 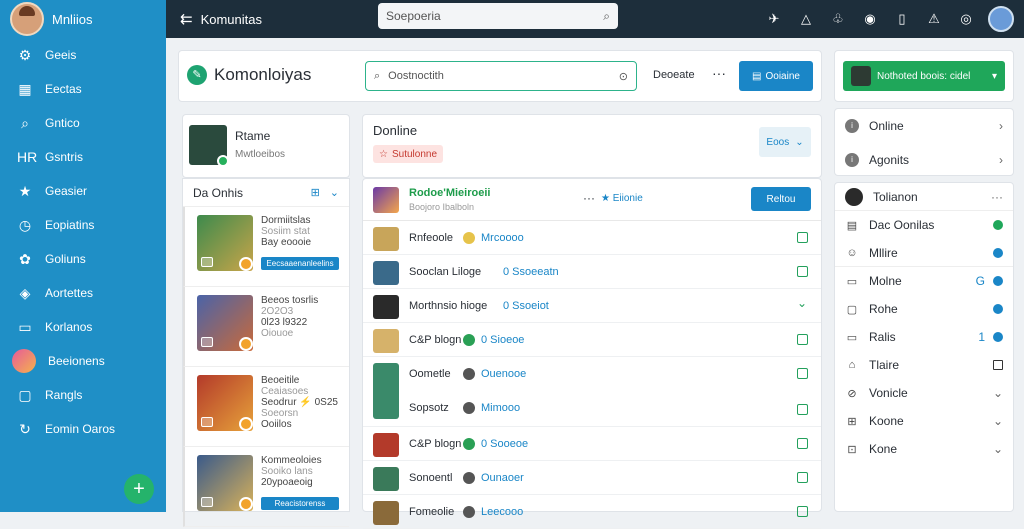 I want to click on right-panel-item: ⌂ Tlaire, so click(x=924, y=365).